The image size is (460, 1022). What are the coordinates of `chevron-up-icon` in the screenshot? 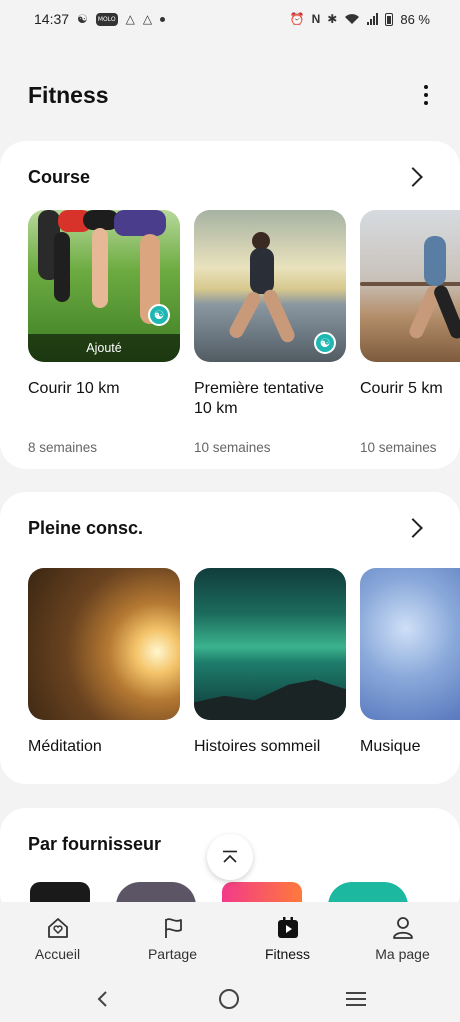 It's located at (230, 856).